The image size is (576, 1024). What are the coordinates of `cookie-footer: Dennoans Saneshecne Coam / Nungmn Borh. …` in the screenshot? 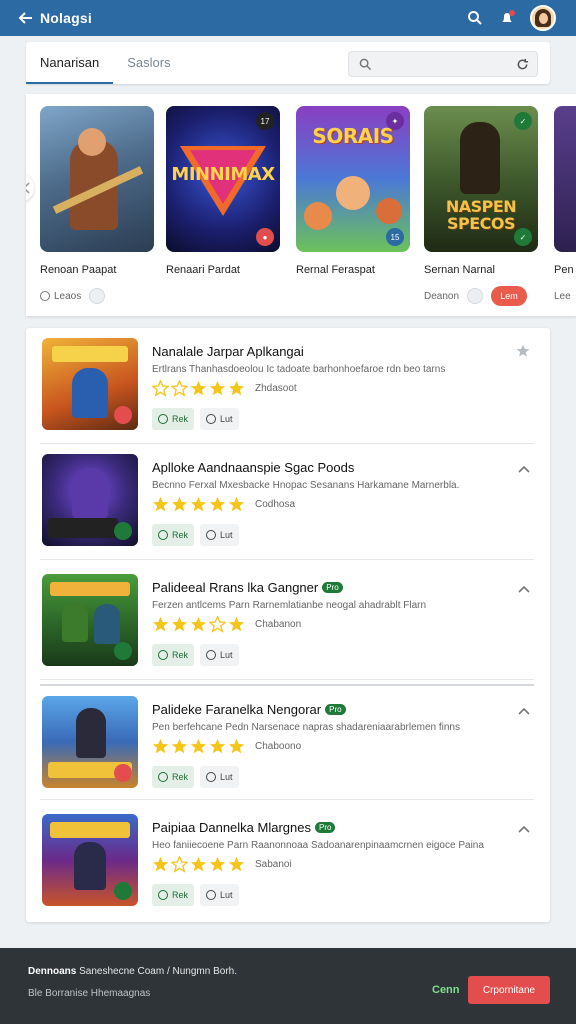 It's located at (288, 986).